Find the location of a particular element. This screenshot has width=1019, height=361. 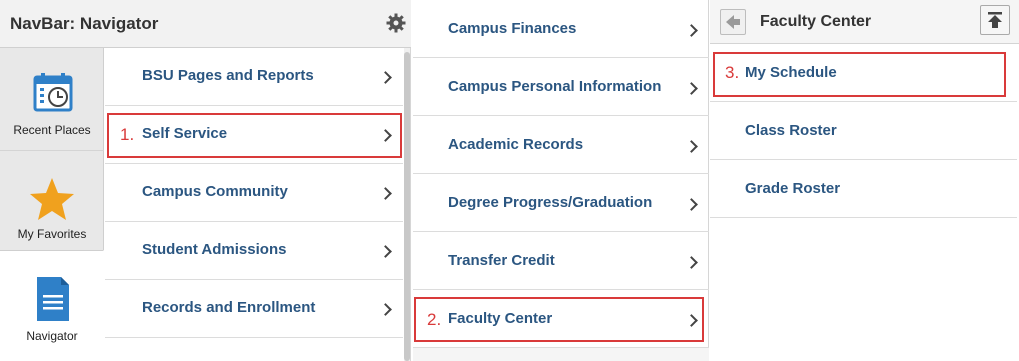

back-button is located at coordinates (733, 22).